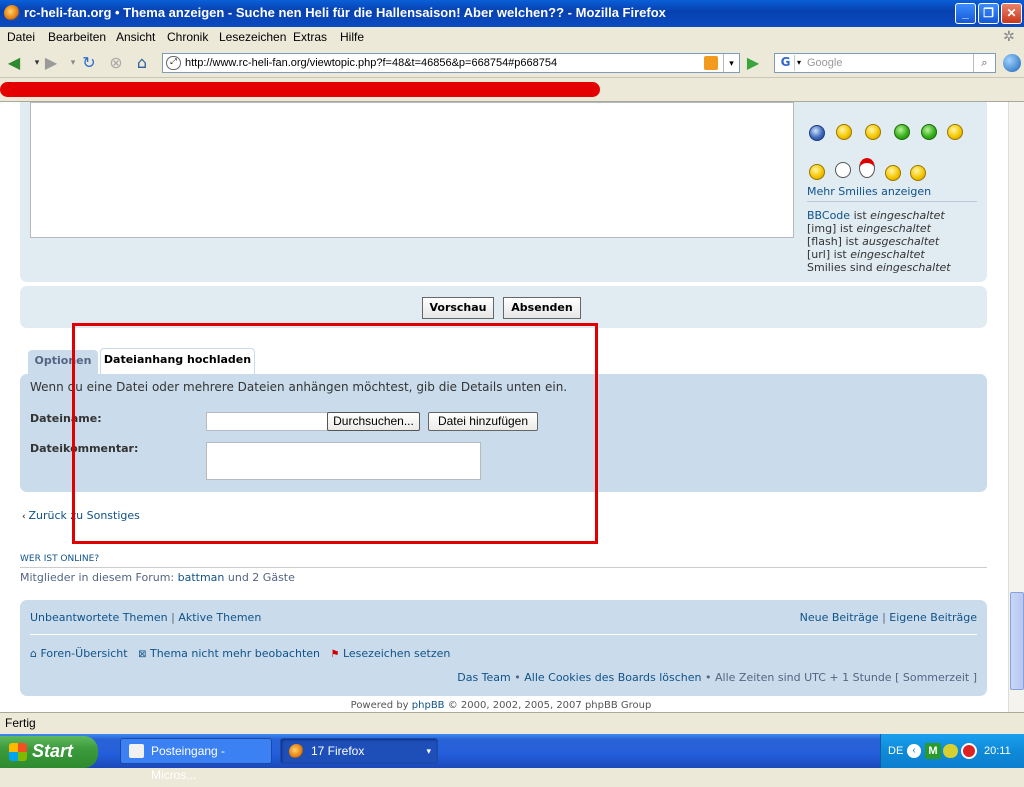  What do you see at coordinates (828, 215) in the screenshot?
I see `bbcode-link: BBCode` at bounding box center [828, 215].